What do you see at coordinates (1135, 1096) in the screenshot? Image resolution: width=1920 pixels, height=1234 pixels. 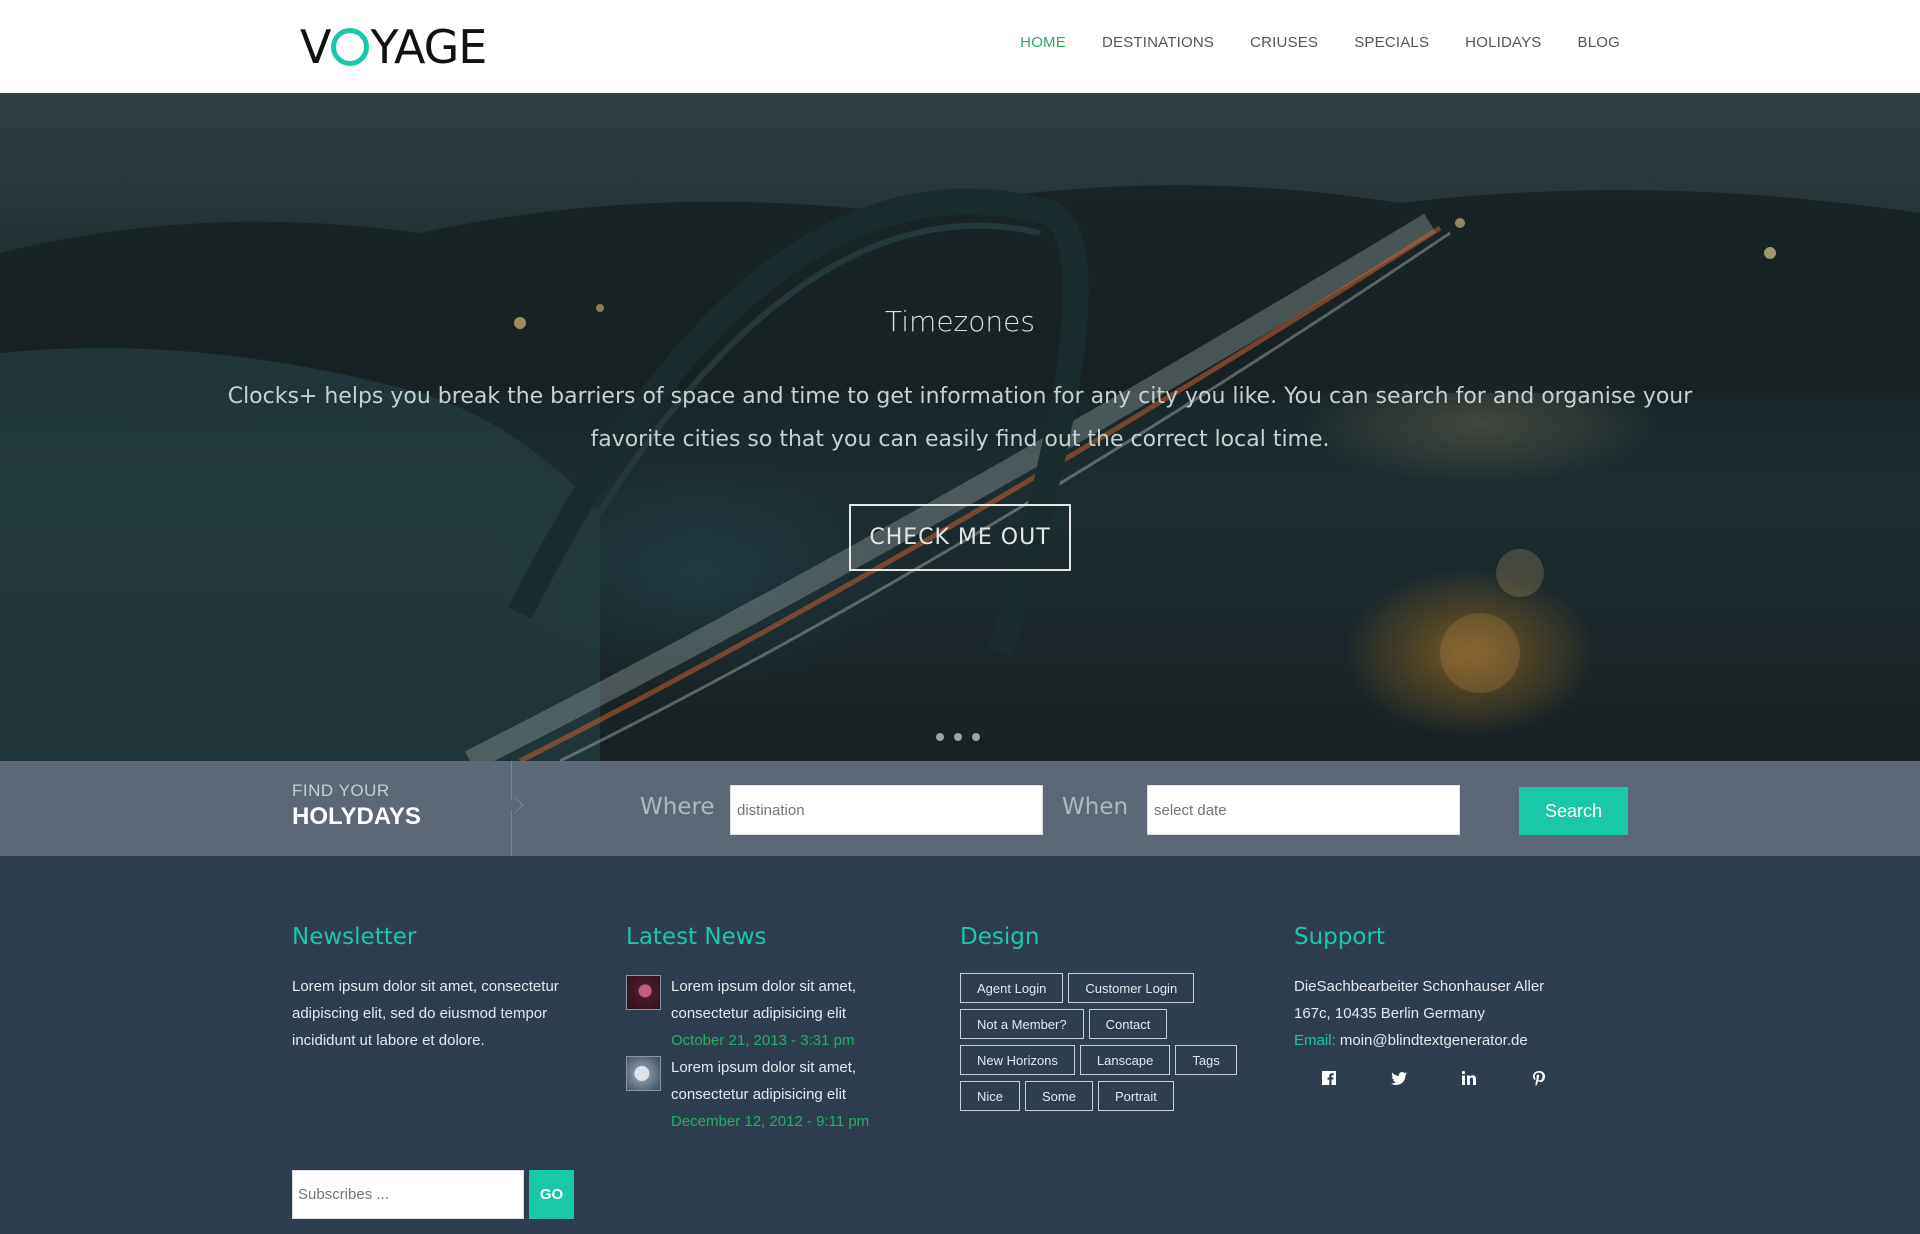 I see `tag-portrait: Portrait` at bounding box center [1135, 1096].